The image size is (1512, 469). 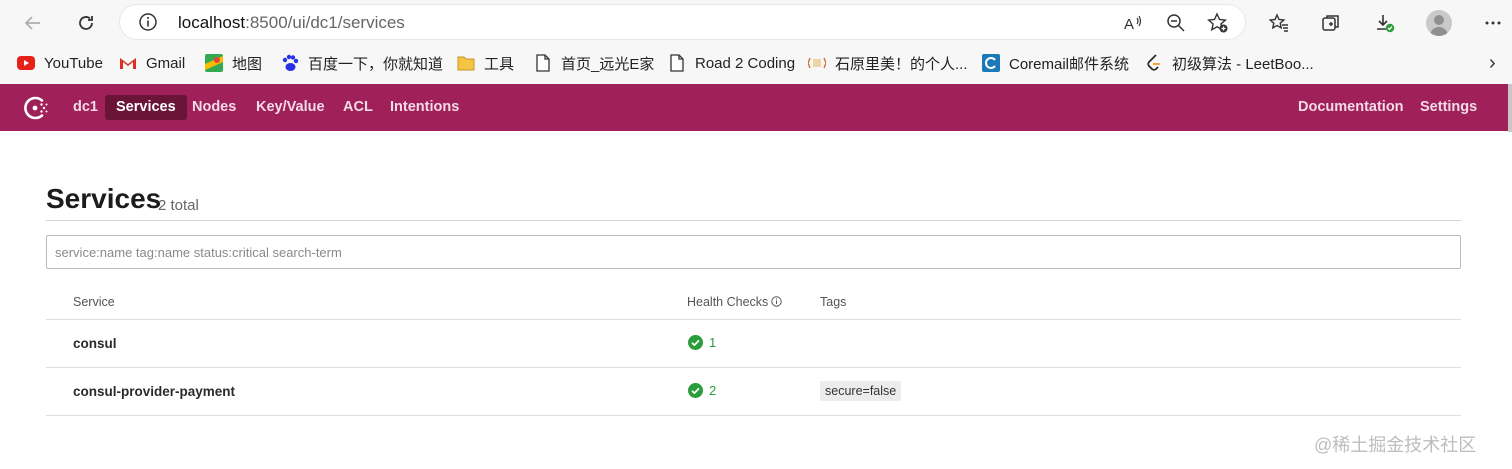 What do you see at coordinates (1439, 23) in the screenshot?
I see `profile-avatar` at bounding box center [1439, 23].